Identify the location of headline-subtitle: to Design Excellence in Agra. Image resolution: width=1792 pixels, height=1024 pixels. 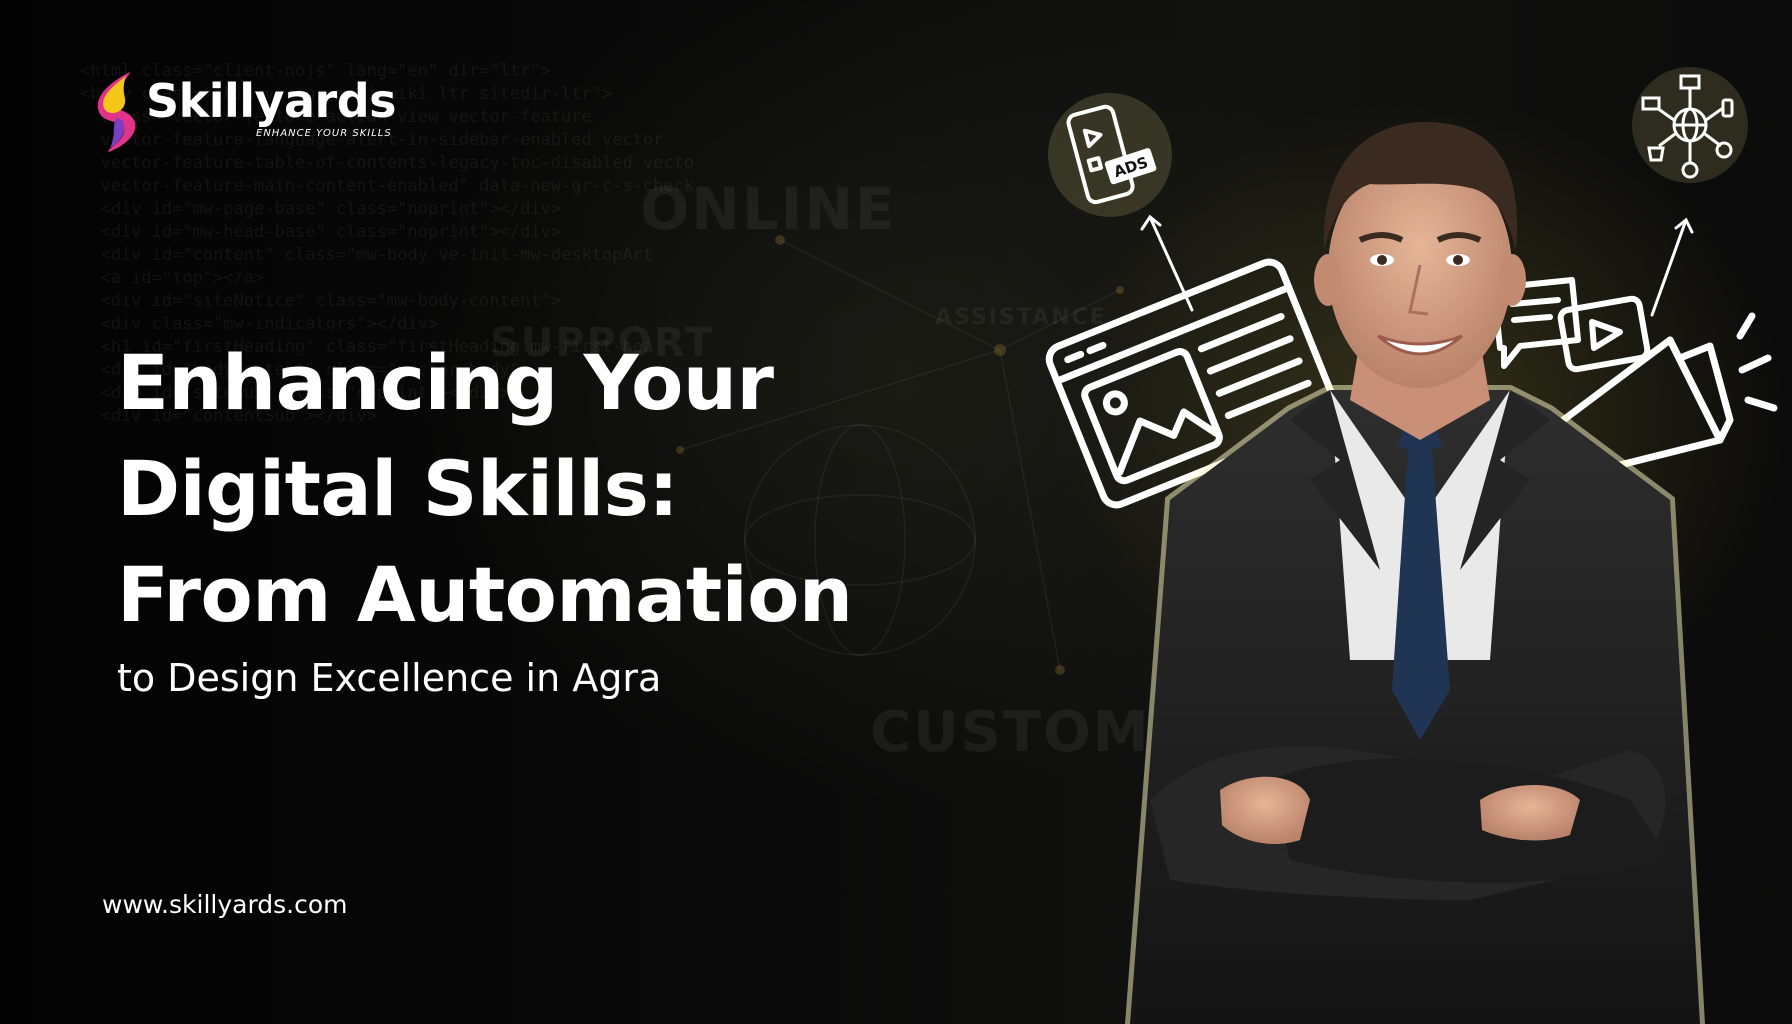
(389, 678).